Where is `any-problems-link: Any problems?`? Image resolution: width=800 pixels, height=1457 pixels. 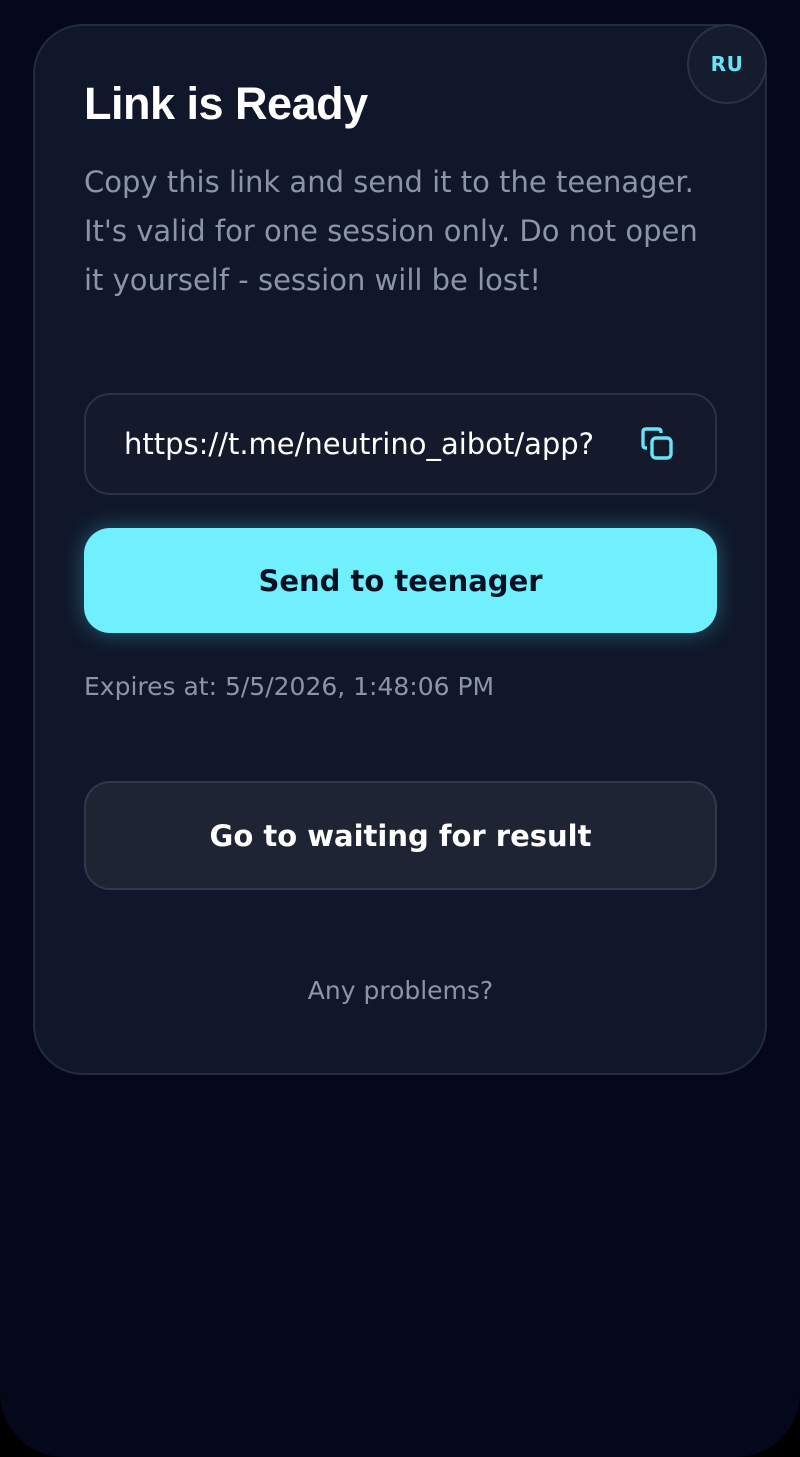 any-problems-link: Any problems? is located at coordinates (400, 991).